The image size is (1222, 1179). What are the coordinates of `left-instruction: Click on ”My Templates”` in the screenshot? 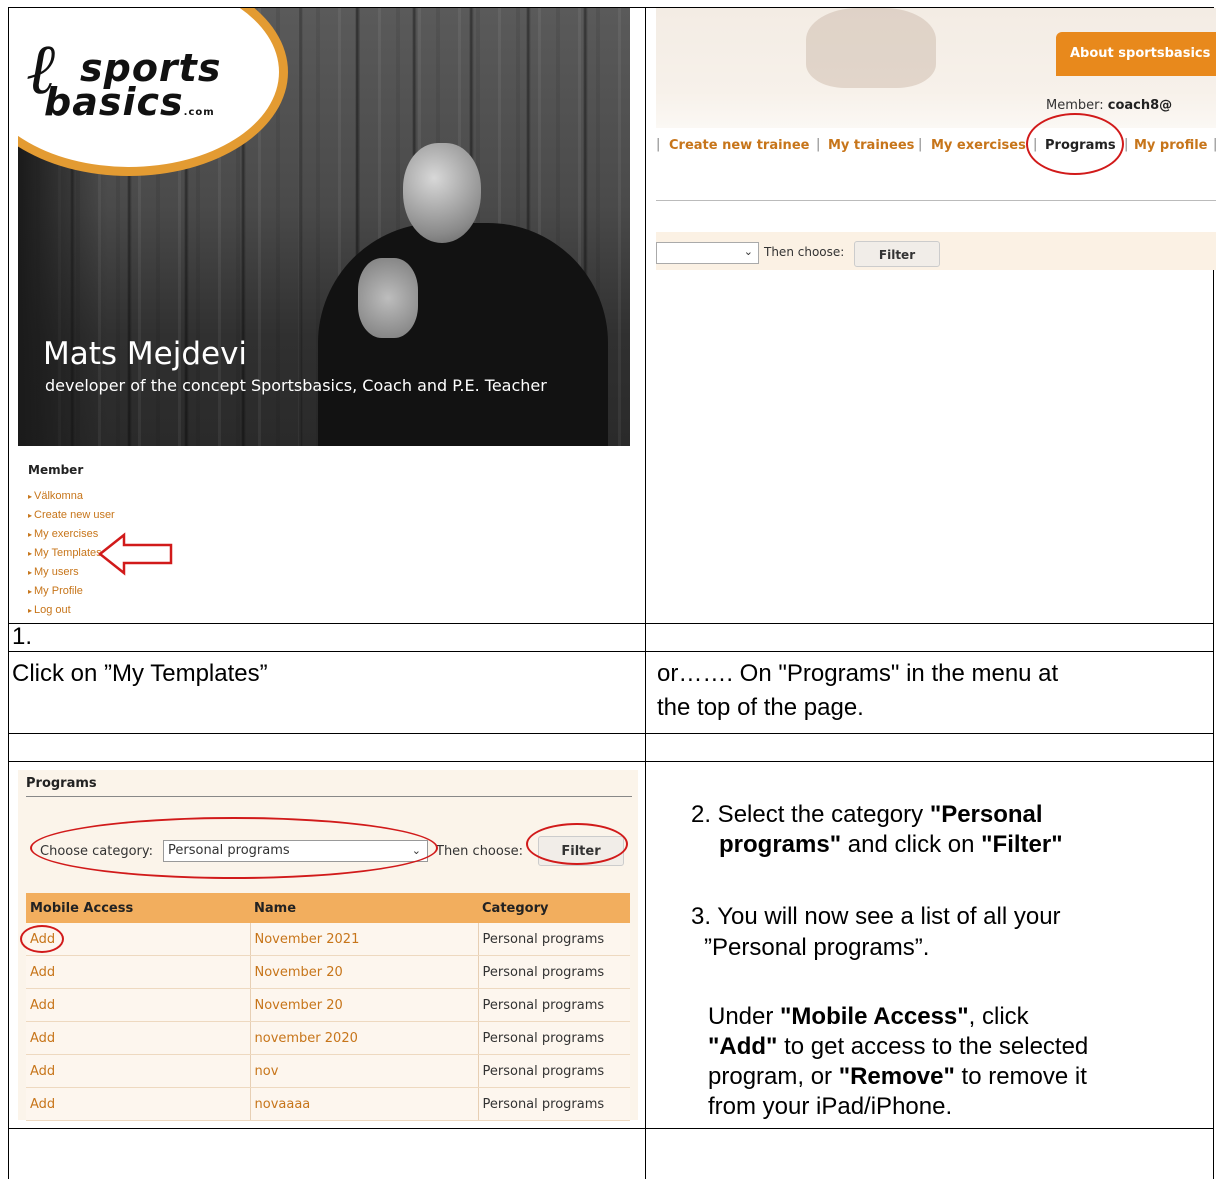 It's located at (140, 673).